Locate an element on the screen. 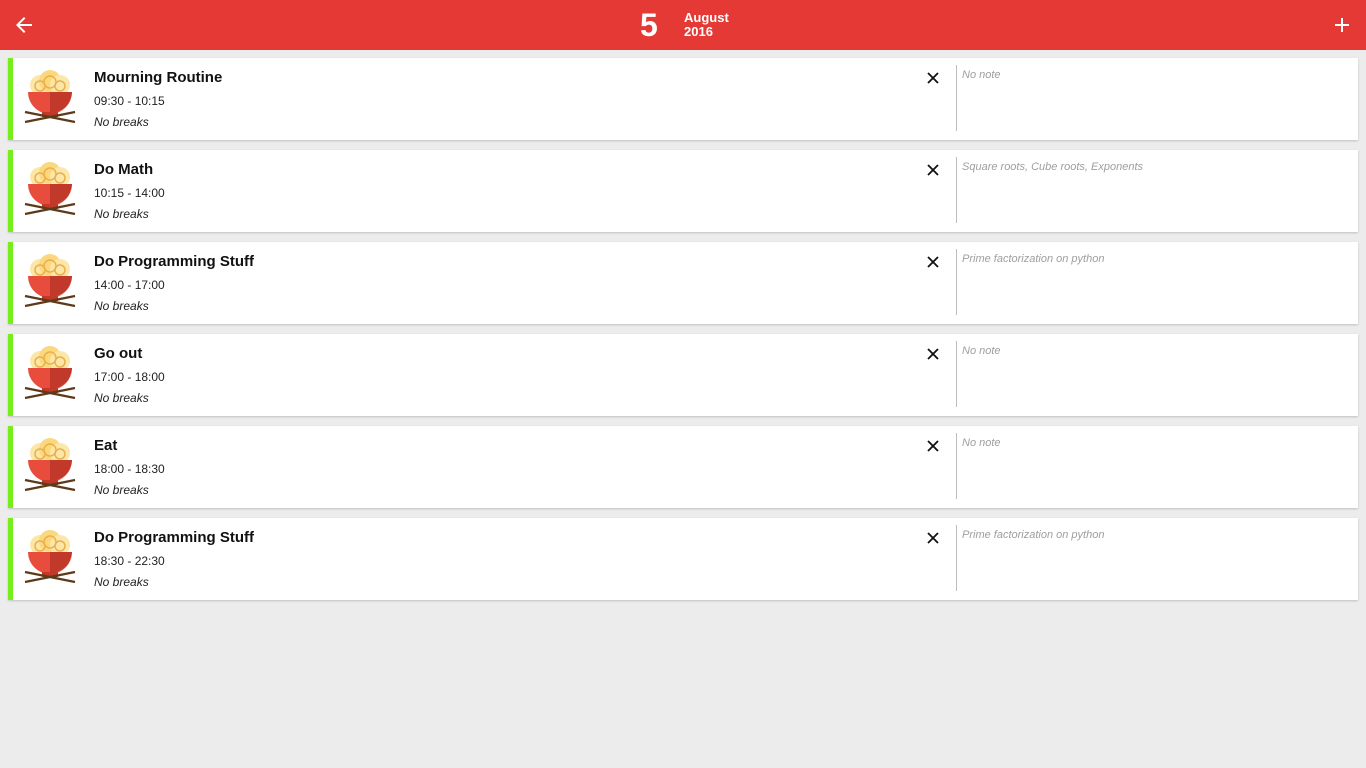 The image size is (1366, 768). day-number: 5 is located at coordinates (649, 25).